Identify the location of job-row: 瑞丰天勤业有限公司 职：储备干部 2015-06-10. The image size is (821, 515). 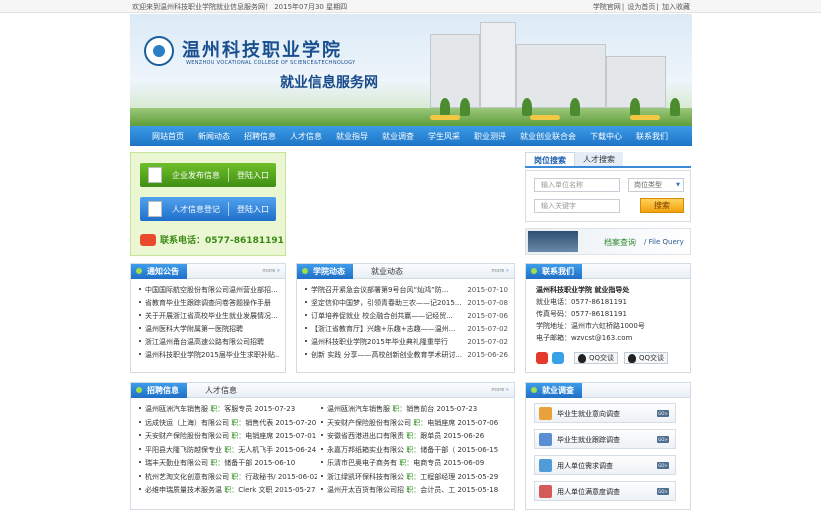
(228, 464).